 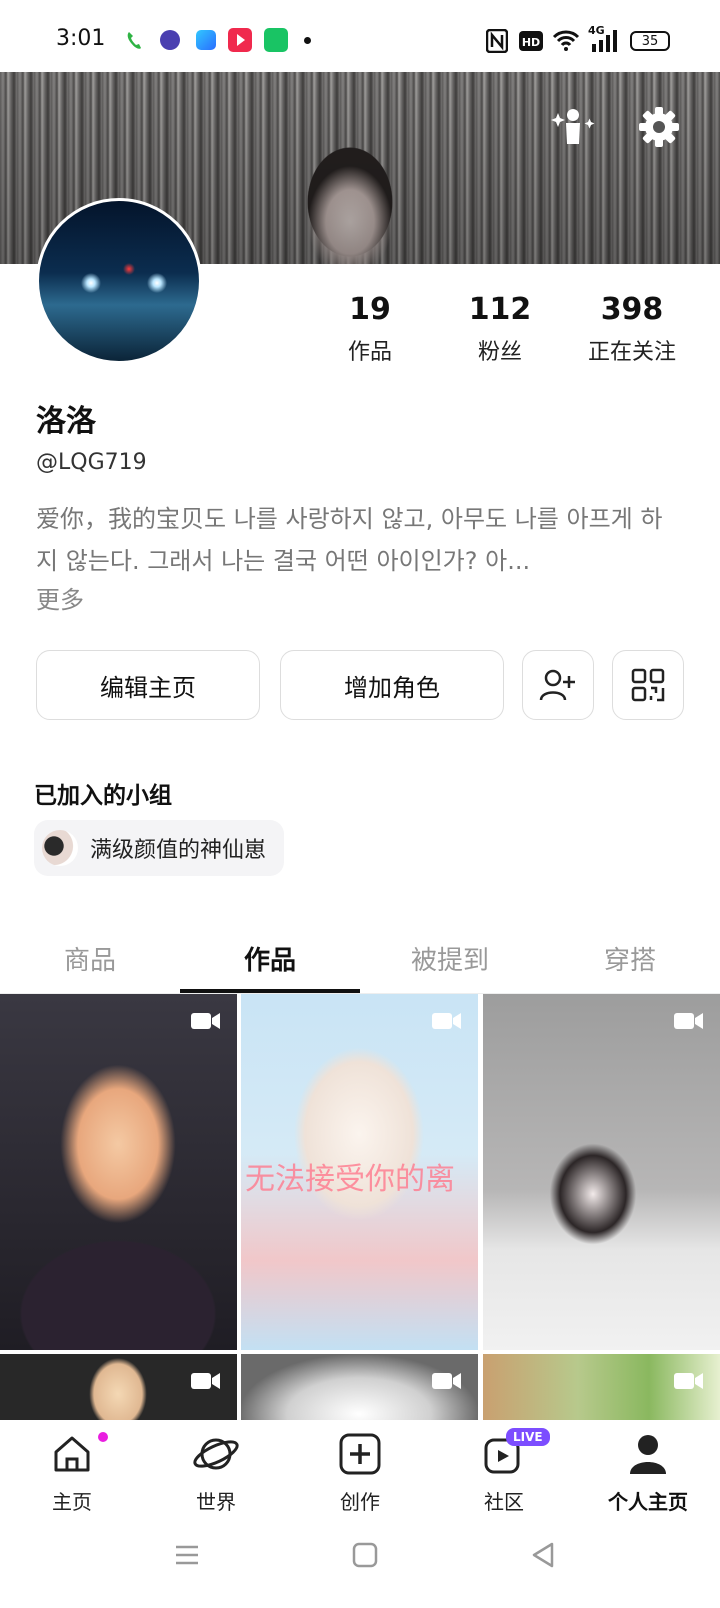 What do you see at coordinates (307, 40) in the screenshot?
I see `dot-icon` at bounding box center [307, 40].